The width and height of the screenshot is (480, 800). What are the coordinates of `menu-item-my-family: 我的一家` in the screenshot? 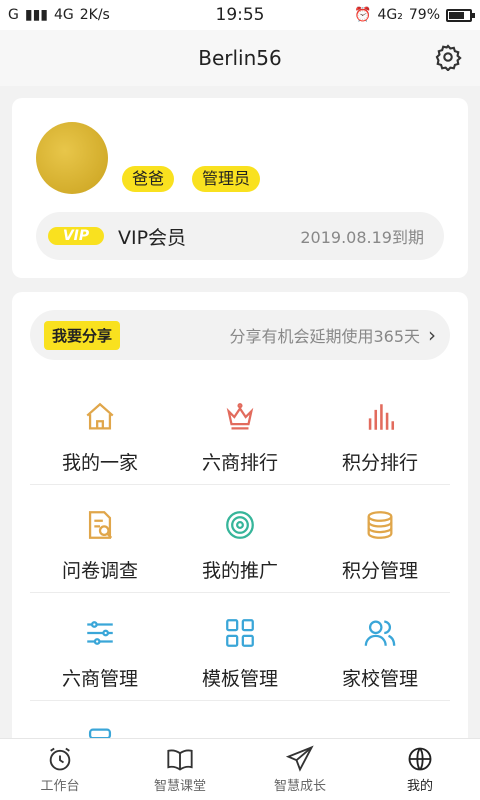 It's located at (100, 430).